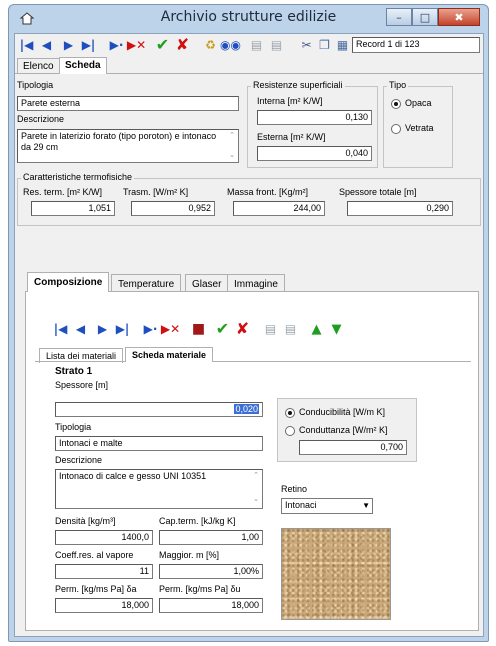 This screenshot has height=646, width=496. What do you see at coordinates (170, 329) in the screenshot?
I see `delete-layer-icon: ▶✕` at bounding box center [170, 329].